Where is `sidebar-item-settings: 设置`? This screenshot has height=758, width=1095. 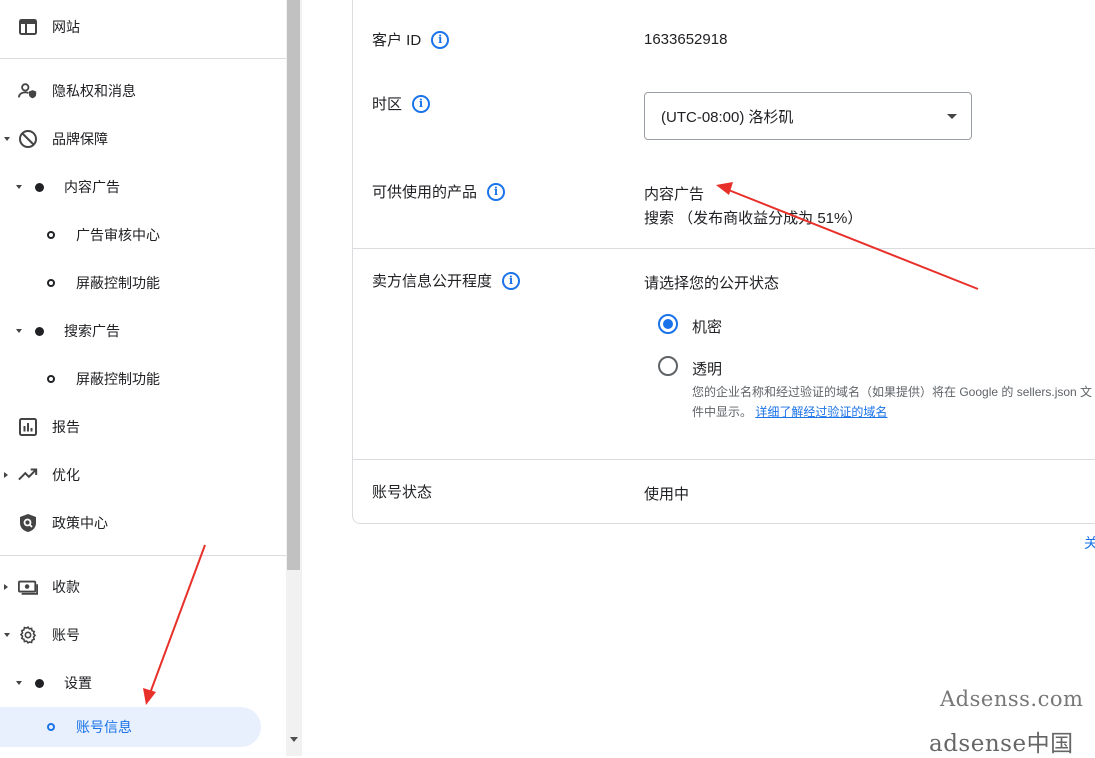 sidebar-item-settings: 设置 is located at coordinates (143, 683).